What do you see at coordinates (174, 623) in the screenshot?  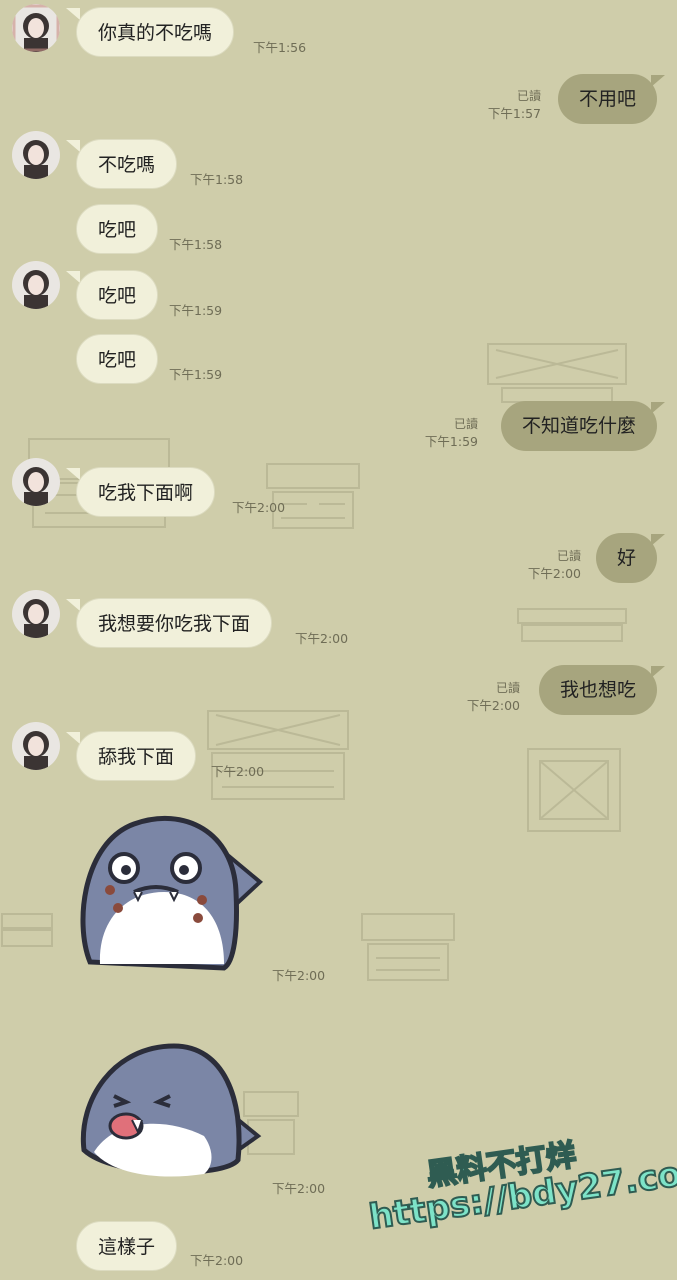 I see `message-bubble-incoming: 我想要你吃我下面` at bounding box center [174, 623].